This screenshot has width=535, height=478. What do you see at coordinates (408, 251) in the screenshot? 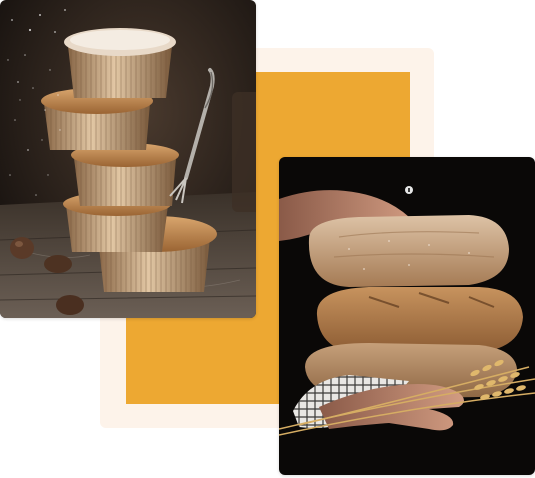
I see `loaf-top` at bounding box center [408, 251].